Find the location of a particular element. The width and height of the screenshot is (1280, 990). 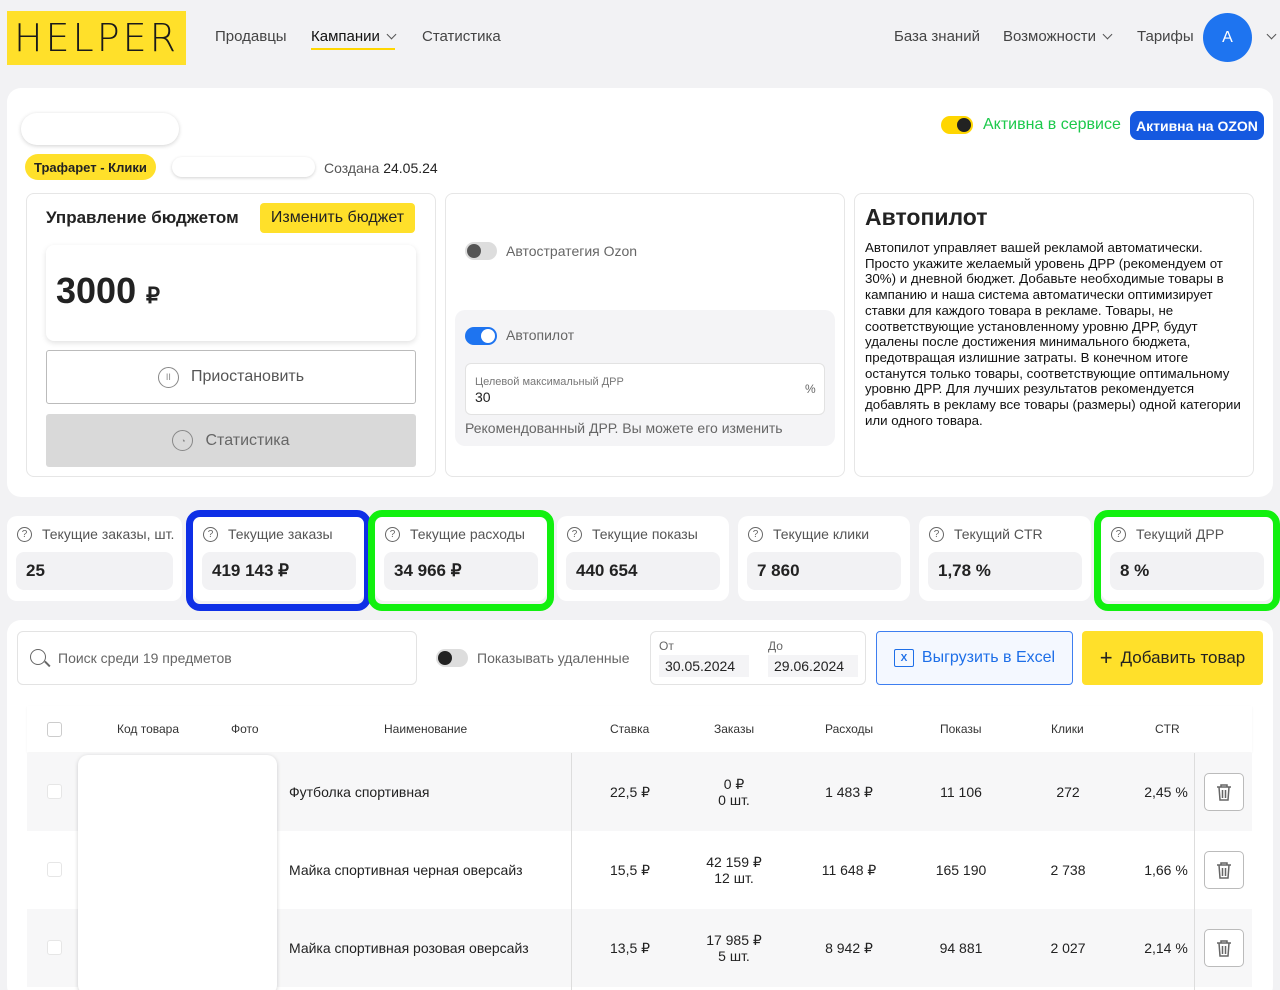

metric-value: 25 is located at coordinates (94, 571).